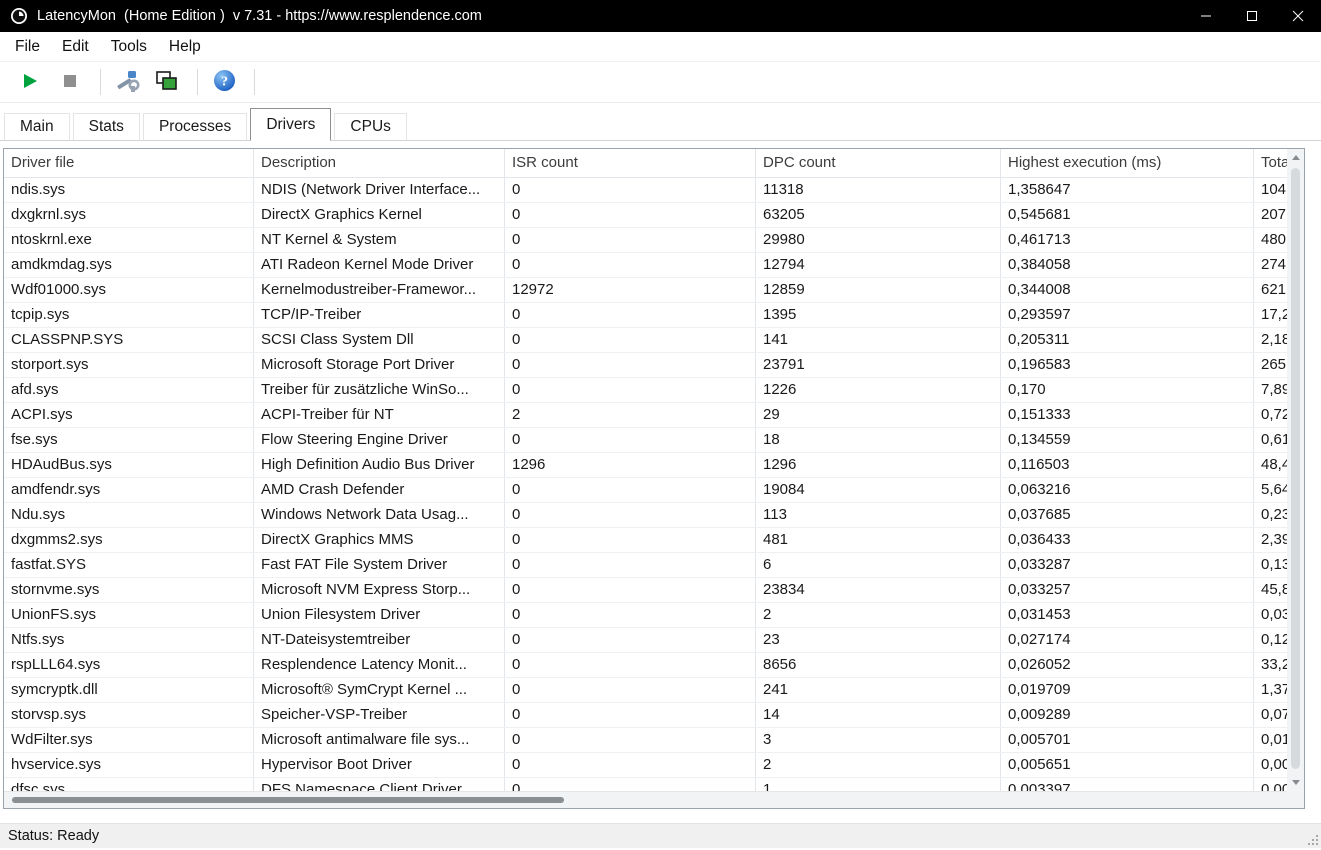 The image size is (1321, 850). Describe the element at coordinates (1270, 240) in the screenshot. I see `table-cell: 480,` at that location.